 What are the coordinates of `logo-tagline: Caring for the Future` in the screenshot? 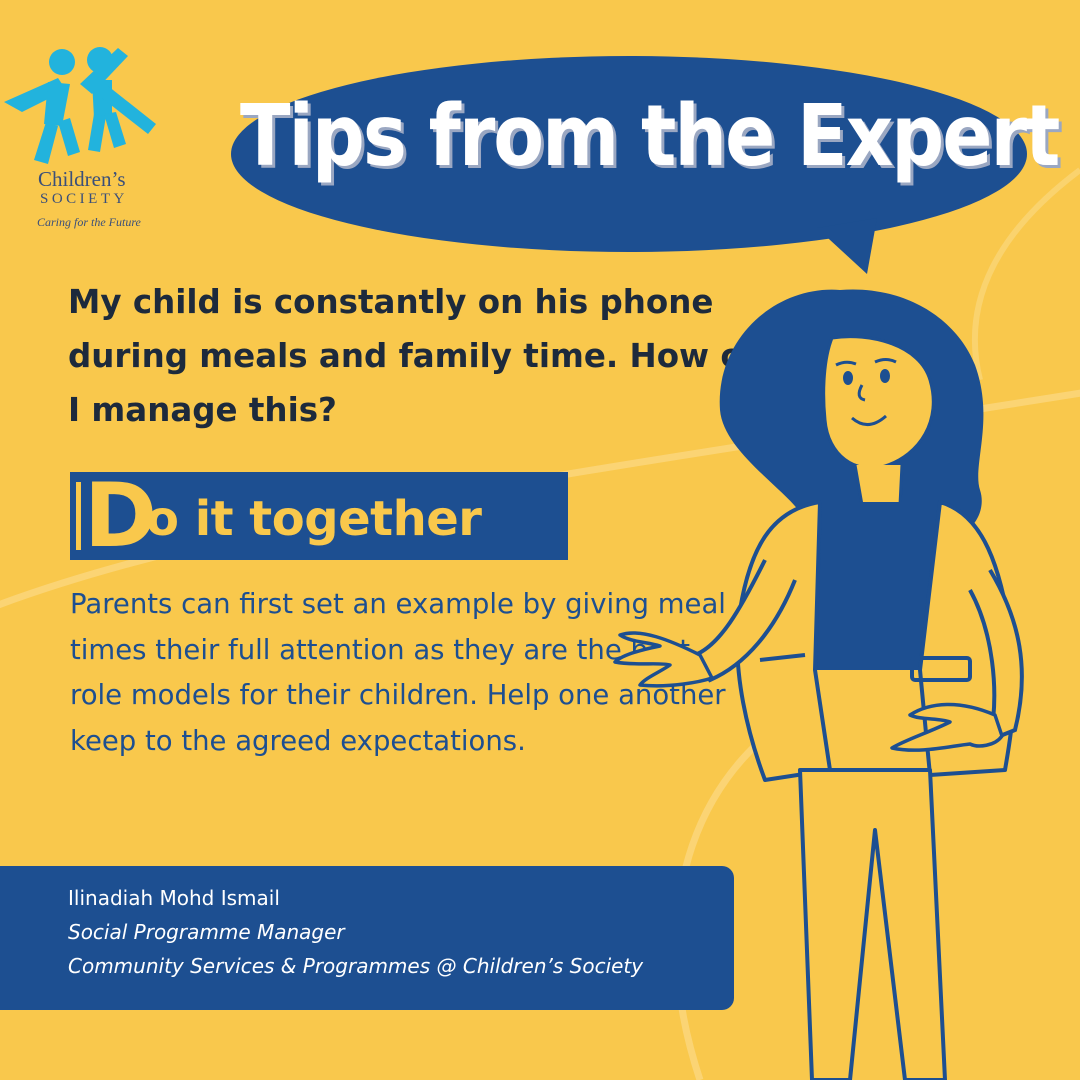 It's located at (89, 222).